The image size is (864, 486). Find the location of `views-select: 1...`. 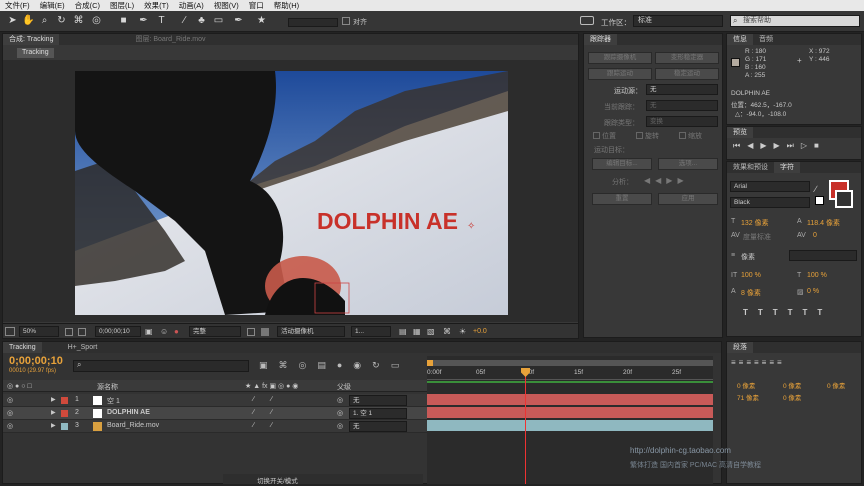

views-select: 1... is located at coordinates (371, 331).